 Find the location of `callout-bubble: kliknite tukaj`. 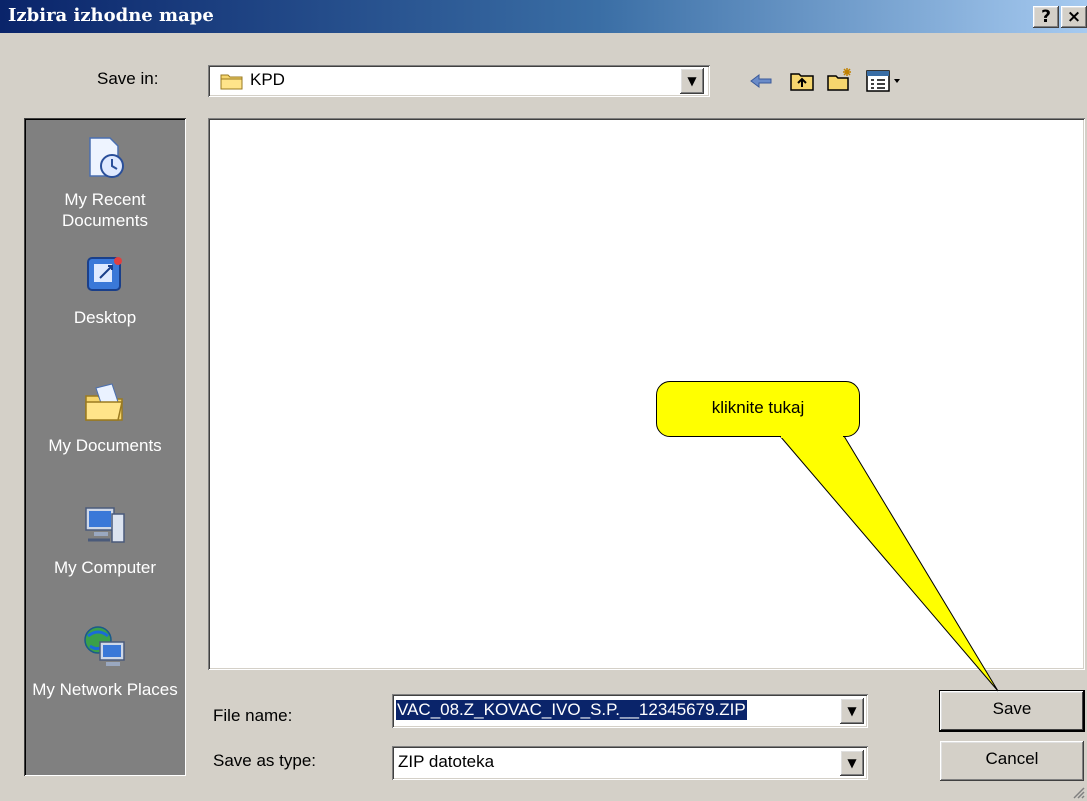

callout-bubble: kliknite tukaj is located at coordinates (758, 409).